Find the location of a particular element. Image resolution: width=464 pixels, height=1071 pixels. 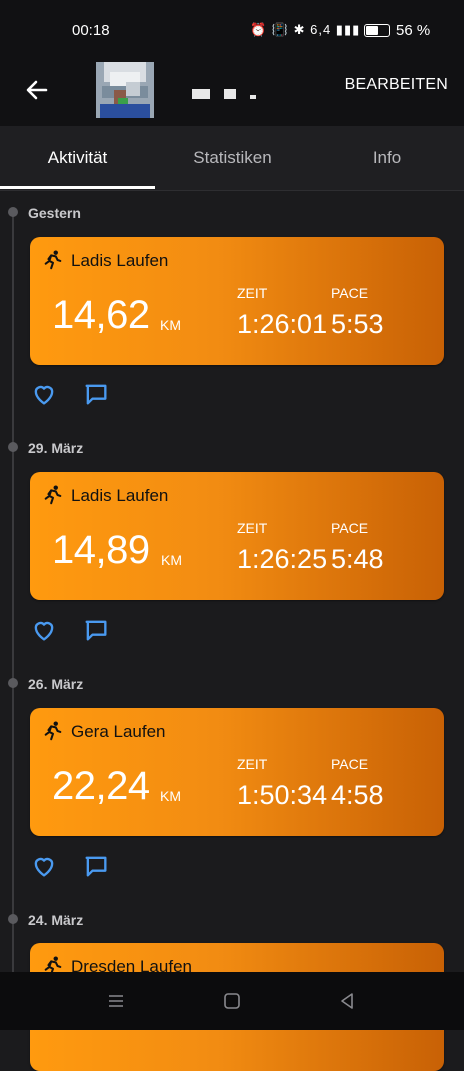

back-arrow-icon is located at coordinates (37, 90).